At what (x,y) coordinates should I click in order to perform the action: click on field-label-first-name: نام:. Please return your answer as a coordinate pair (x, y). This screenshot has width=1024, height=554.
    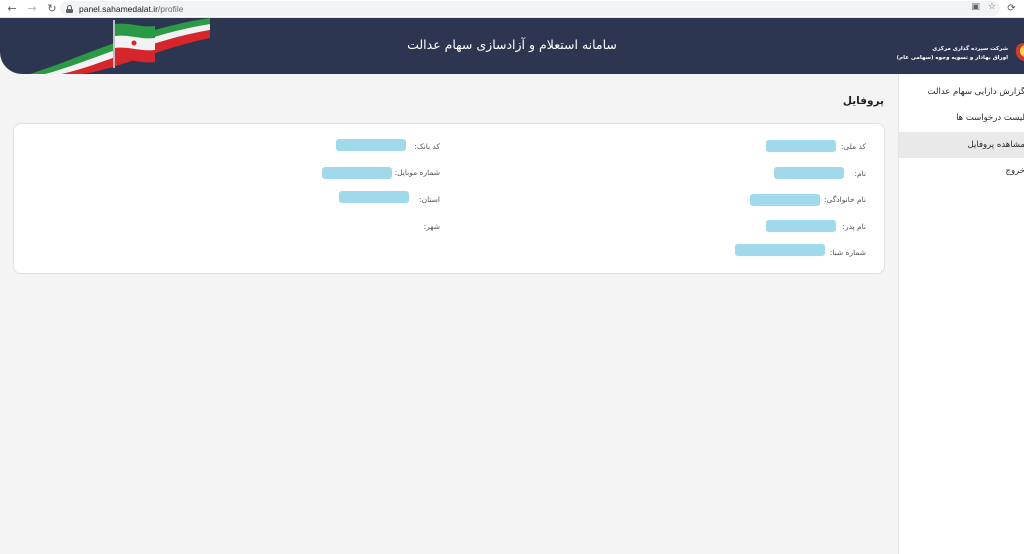
    Looking at the image, I should click on (860, 173).